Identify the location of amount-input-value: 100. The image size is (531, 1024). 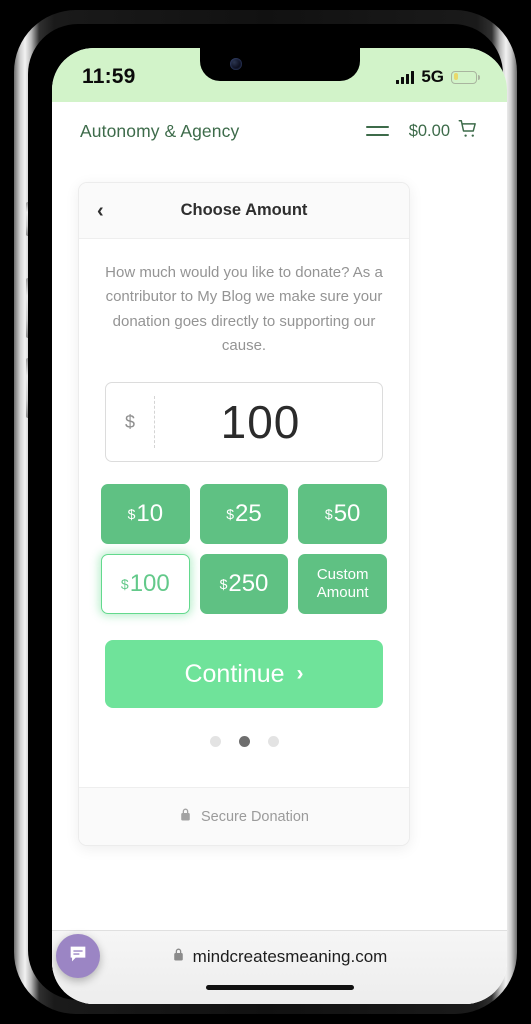
(260, 422).